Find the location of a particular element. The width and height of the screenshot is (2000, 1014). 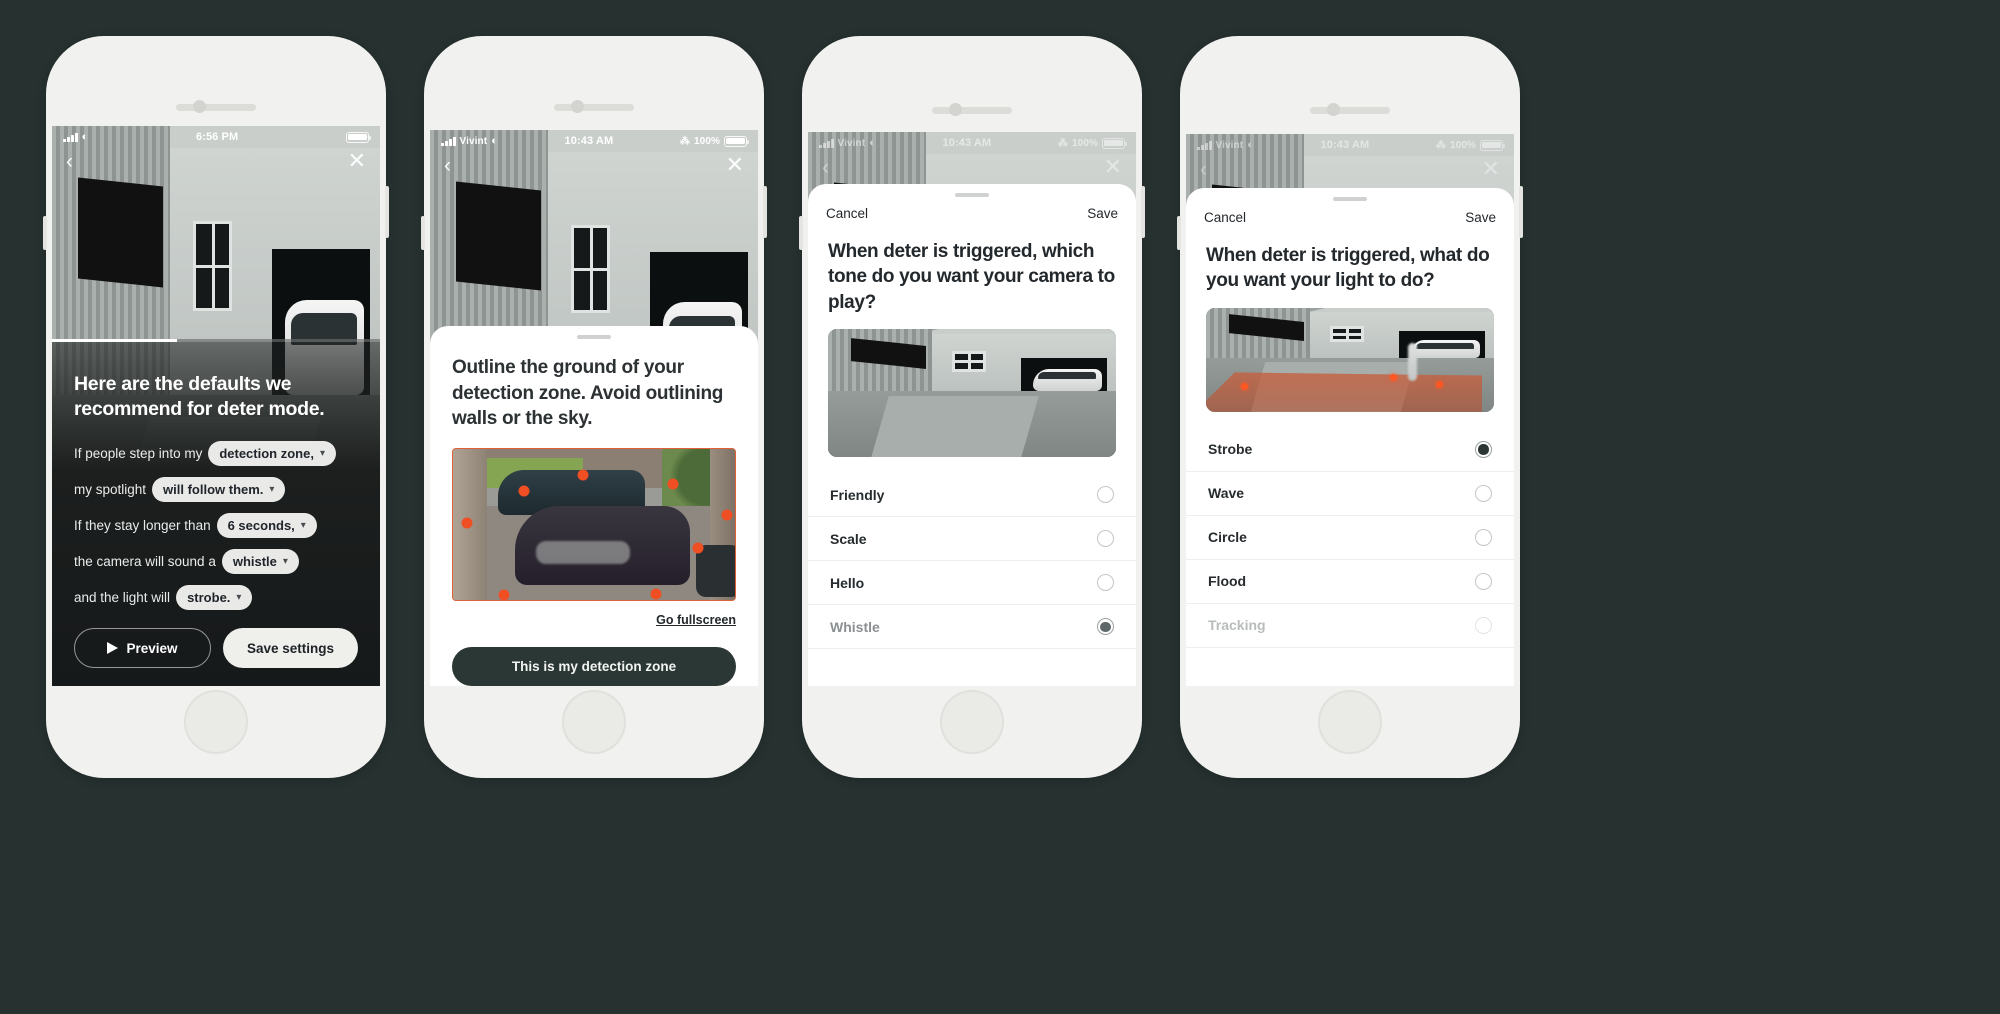

chip-label: 6 seconds, is located at coordinates (261, 525).